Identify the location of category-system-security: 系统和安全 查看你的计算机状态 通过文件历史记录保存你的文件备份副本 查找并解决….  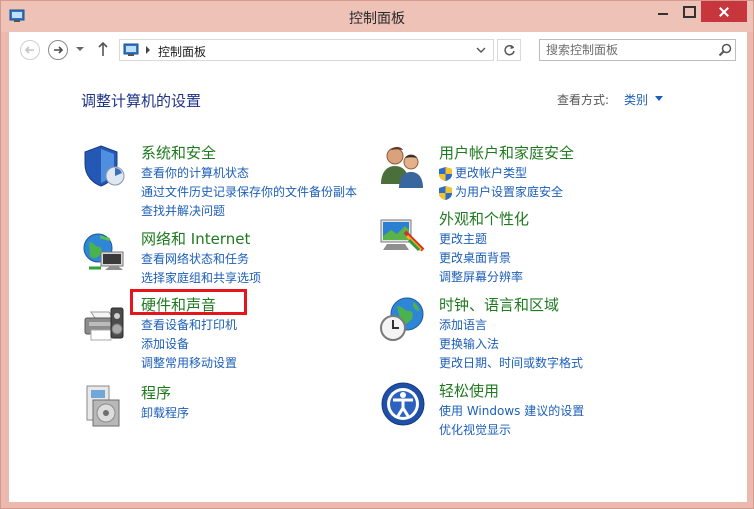
(231, 180).